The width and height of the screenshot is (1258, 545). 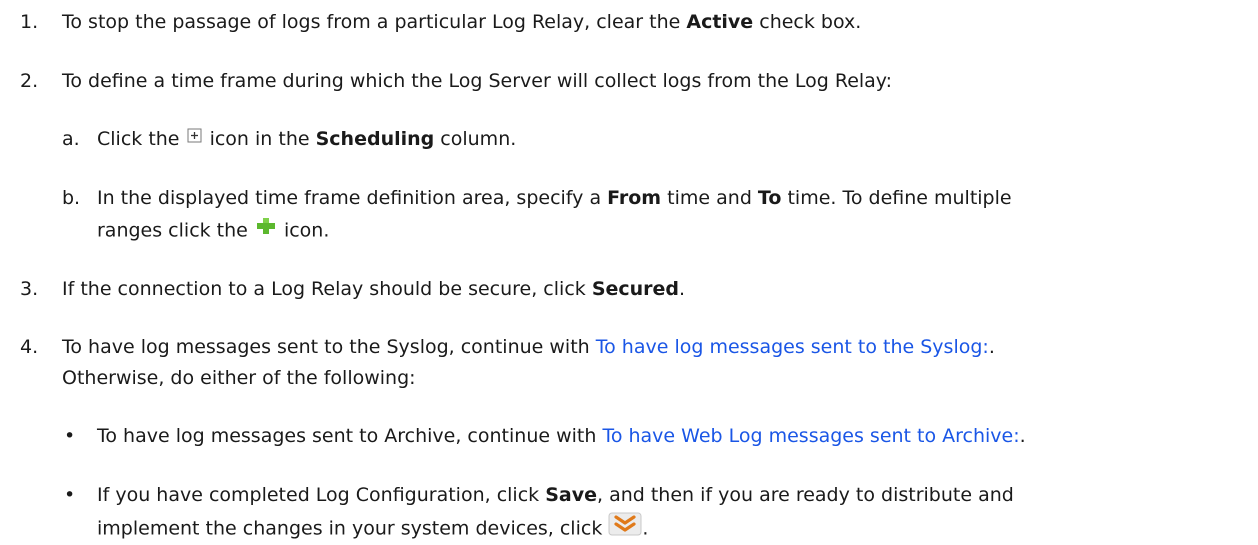 What do you see at coordinates (29, 22) in the screenshot?
I see `step-1-number: 1.` at bounding box center [29, 22].